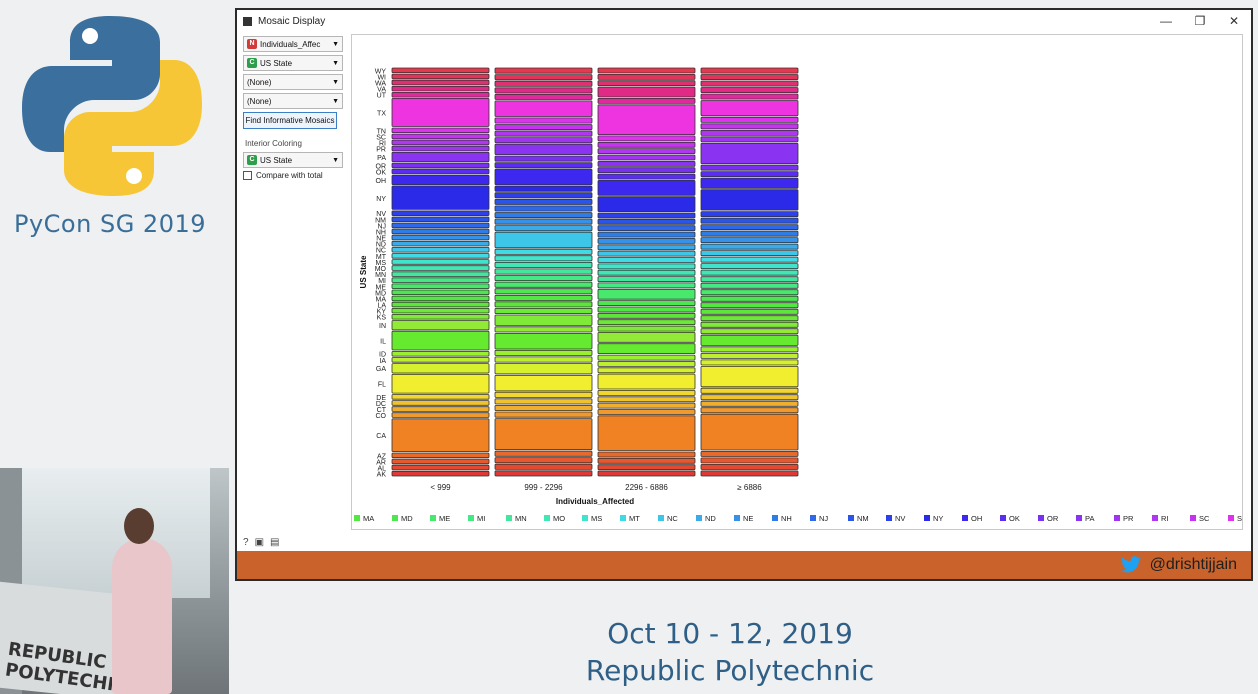 The height and width of the screenshot is (694, 1258). I want to click on interior-coloring-value: US State, so click(276, 160).